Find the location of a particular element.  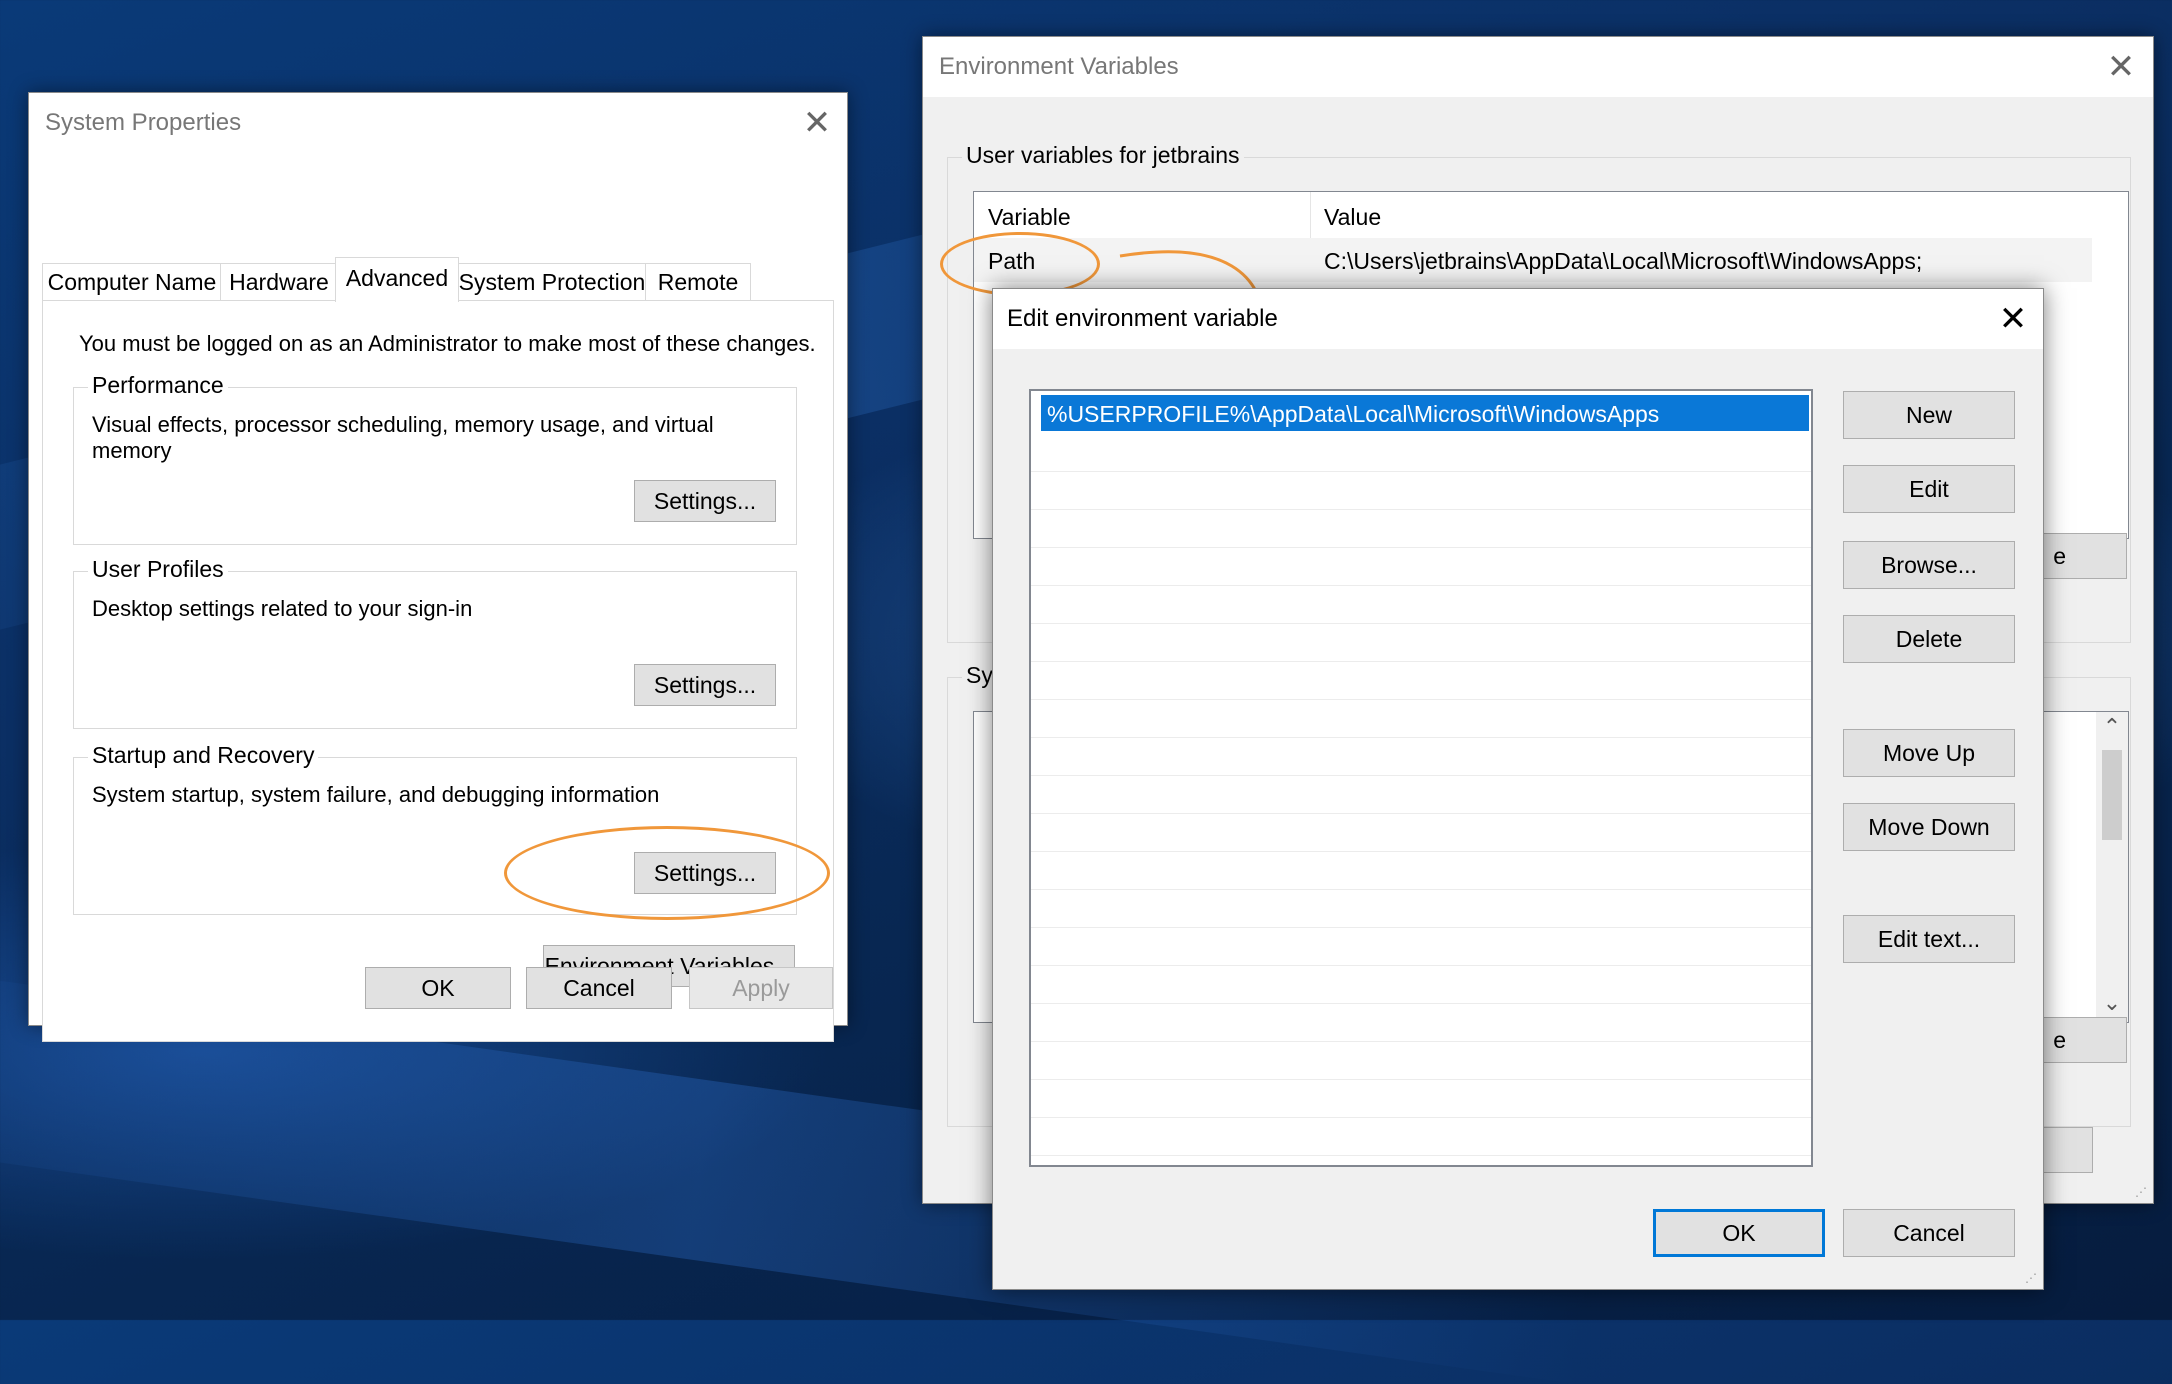

column-divider is located at coordinates (1310, 215).